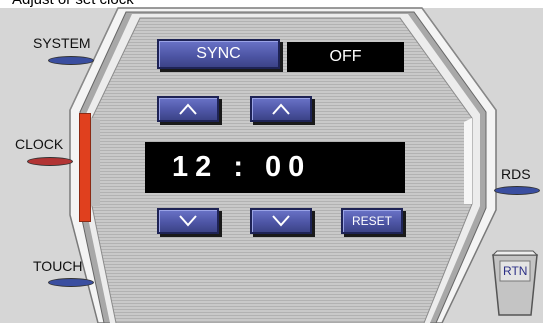  I want to click on sync-button-label: SYNC, so click(218, 53).